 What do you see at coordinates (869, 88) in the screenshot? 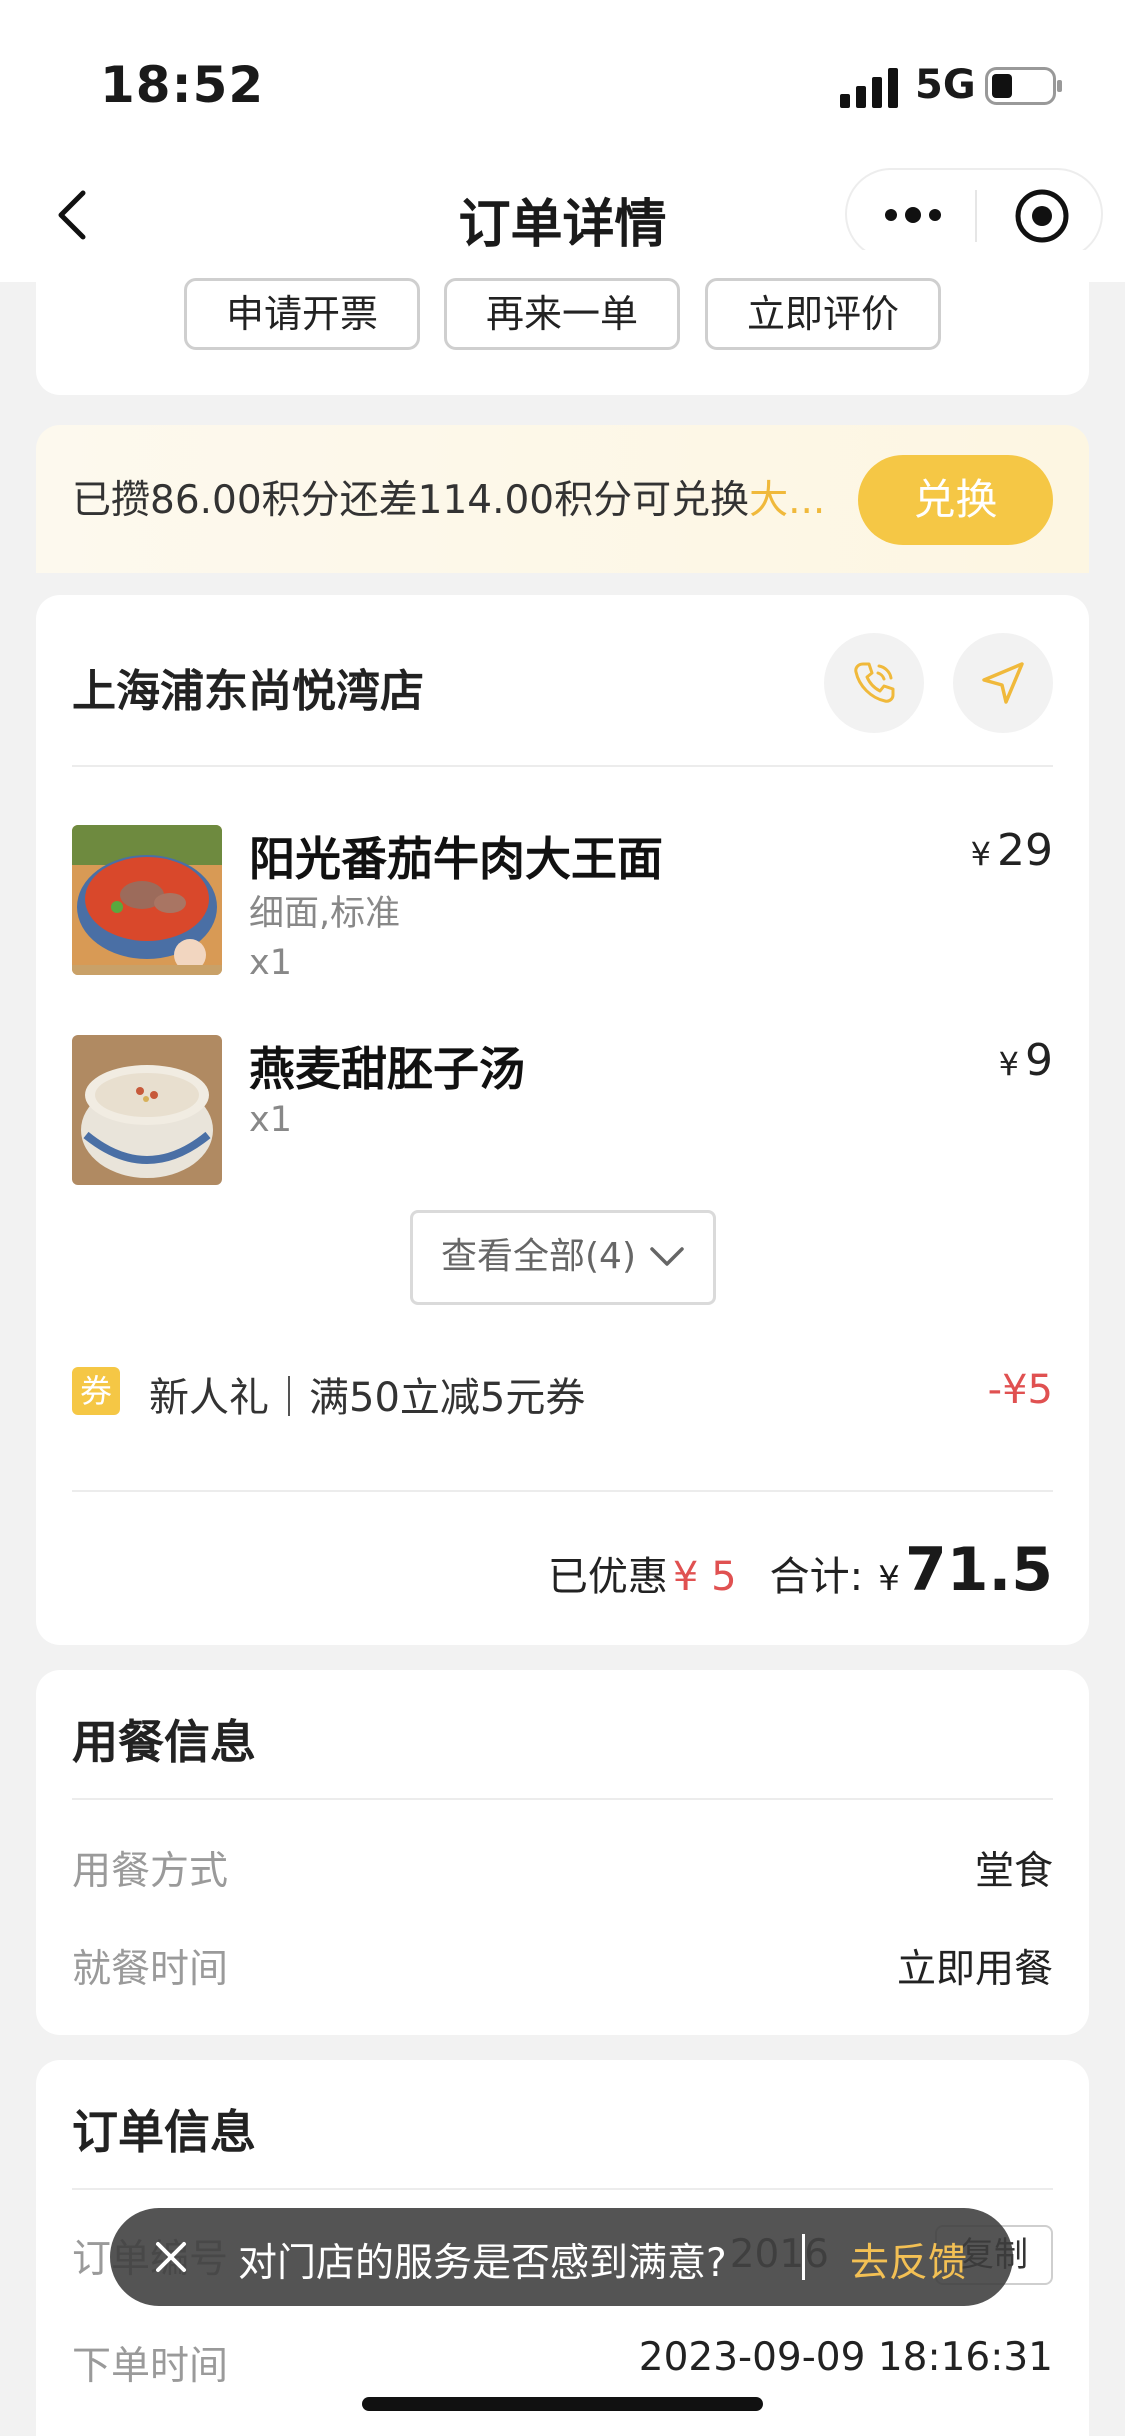
I see `signal-icon` at bounding box center [869, 88].